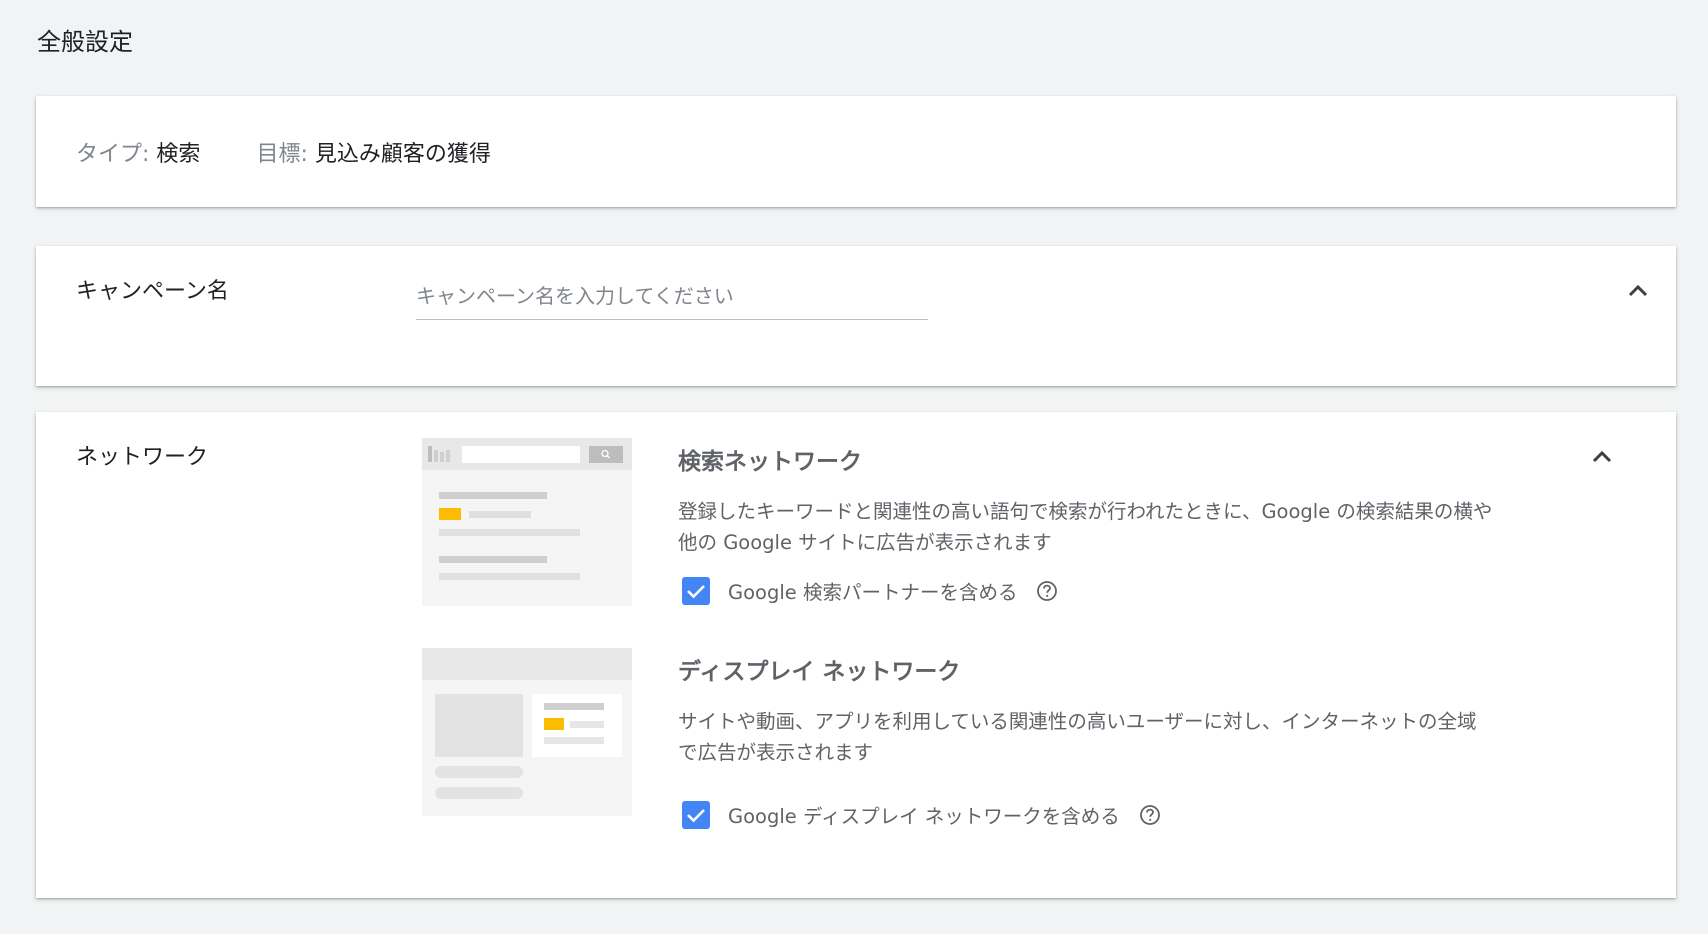  I want to click on display-network-title: ディスプレイ ネットワーク, so click(819, 672).